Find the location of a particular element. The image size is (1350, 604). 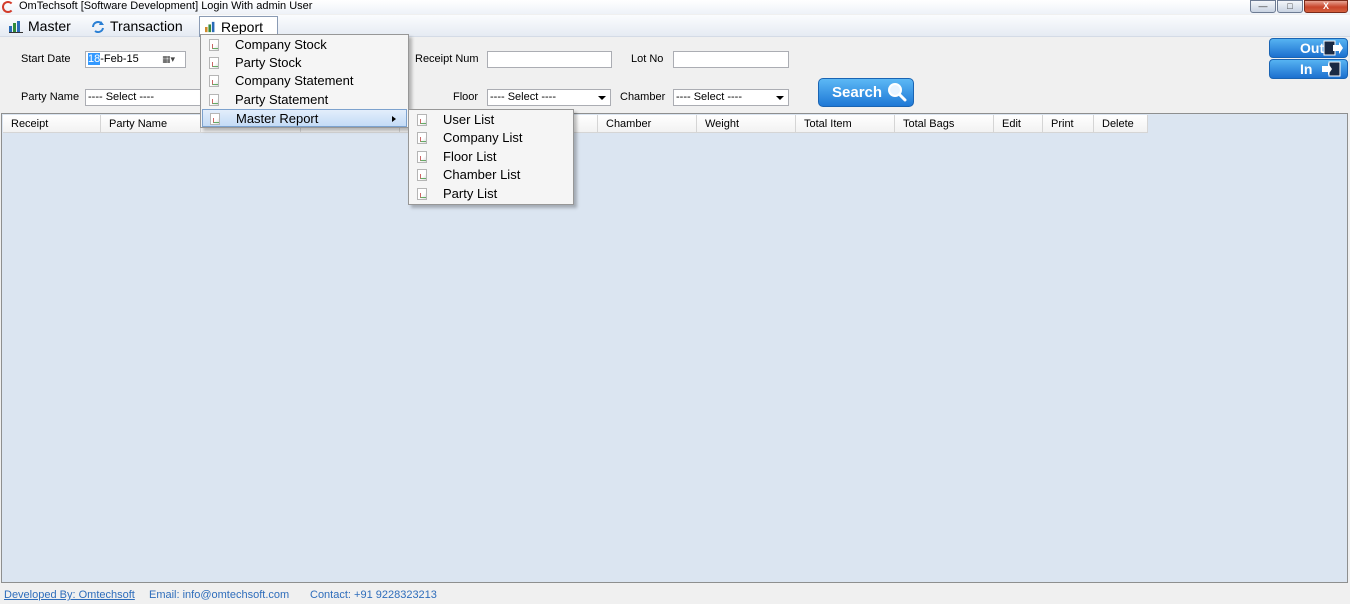

column-header-receipt: Receipt is located at coordinates (52, 124).